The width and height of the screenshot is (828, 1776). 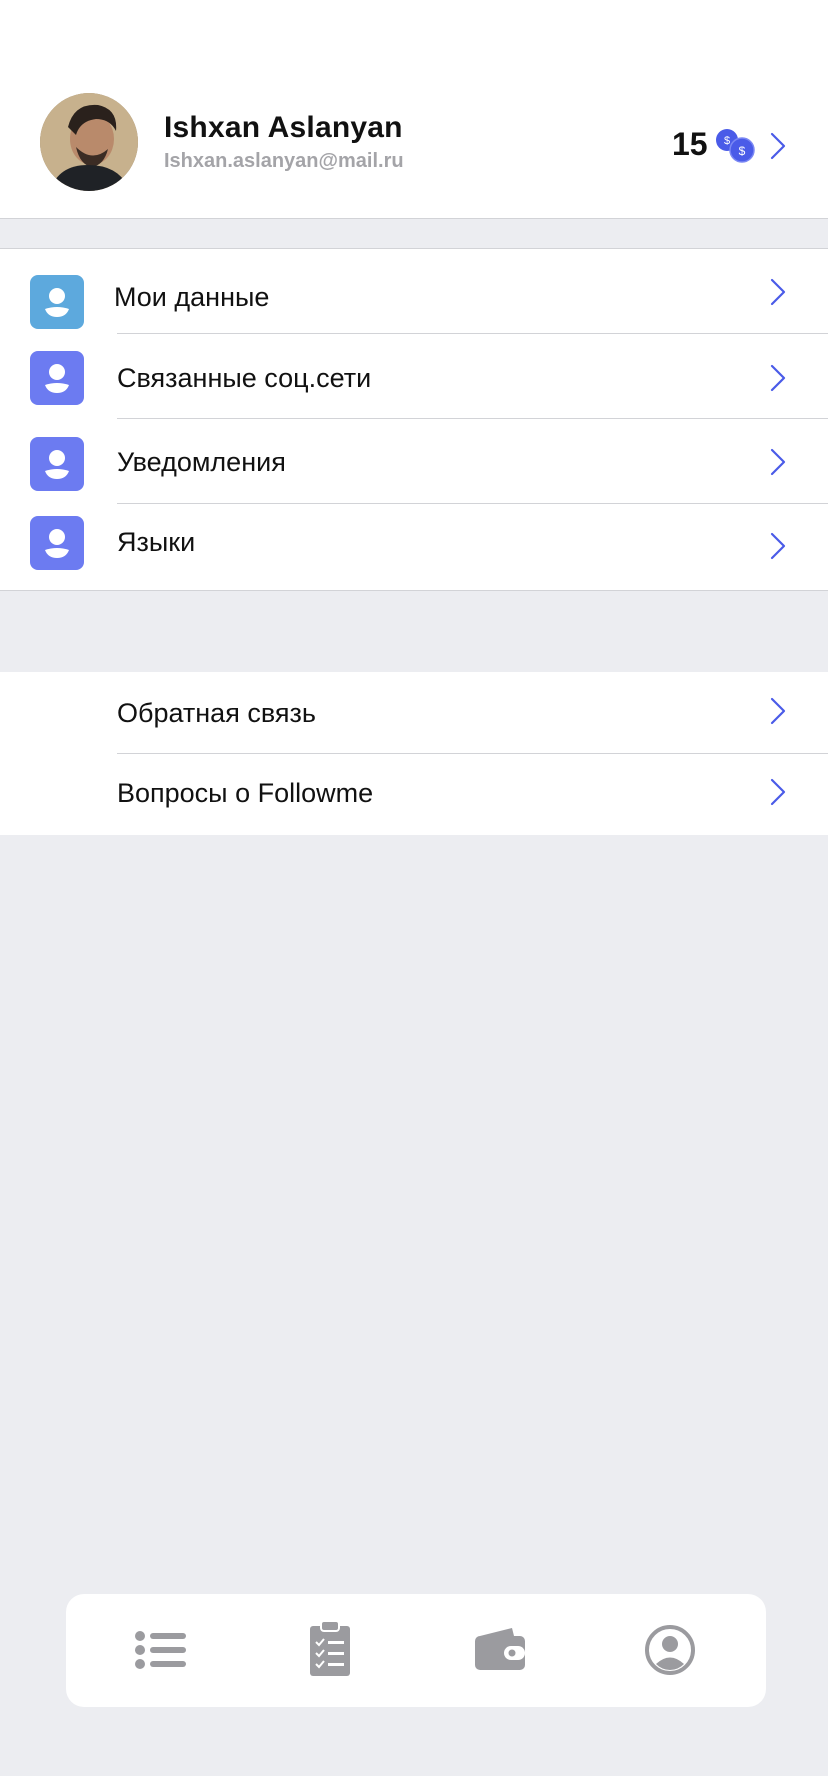 What do you see at coordinates (690, 144) in the screenshot?
I see `coin-balance: 15` at bounding box center [690, 144].